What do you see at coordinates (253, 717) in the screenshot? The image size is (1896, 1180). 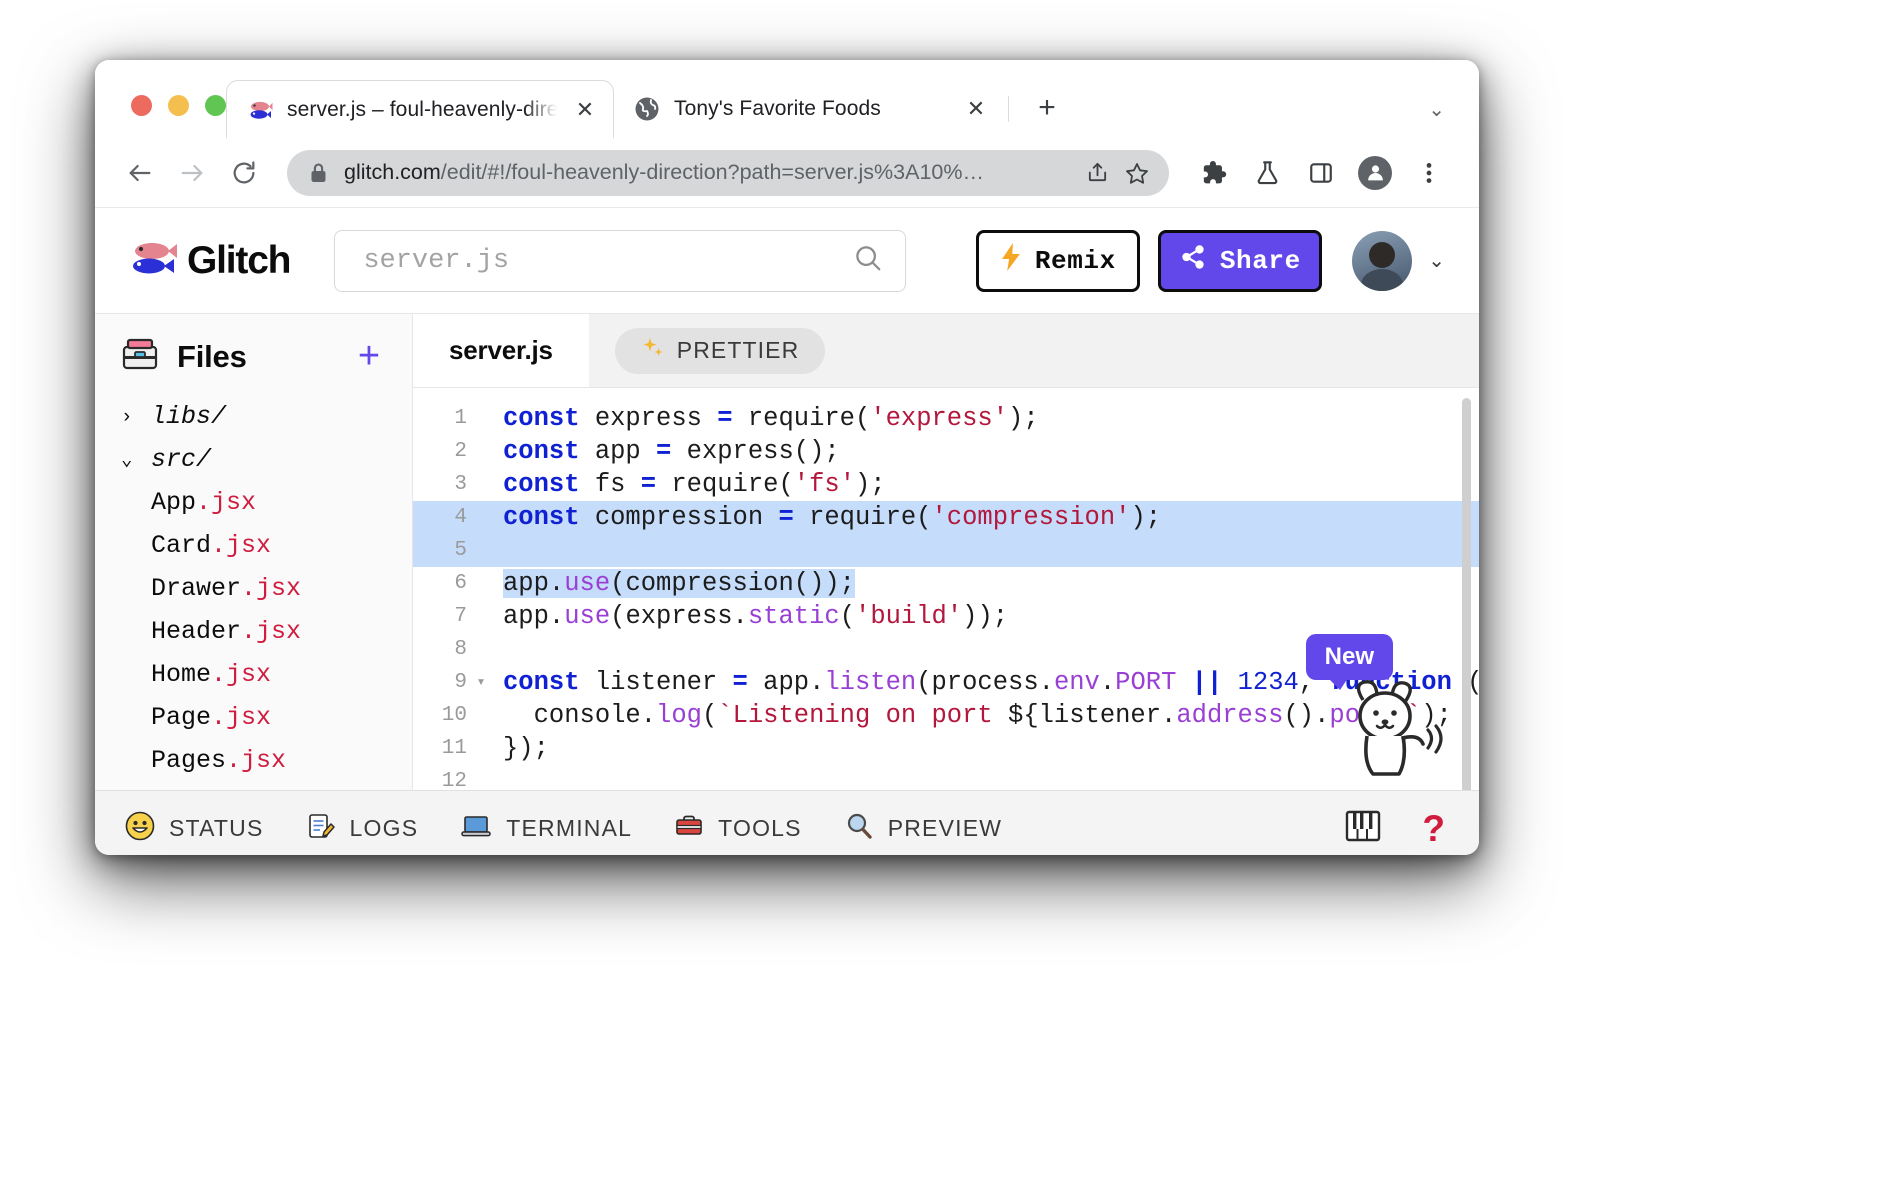 I see `file-item-page: Page .jsx` at bounding box center [253, 717].